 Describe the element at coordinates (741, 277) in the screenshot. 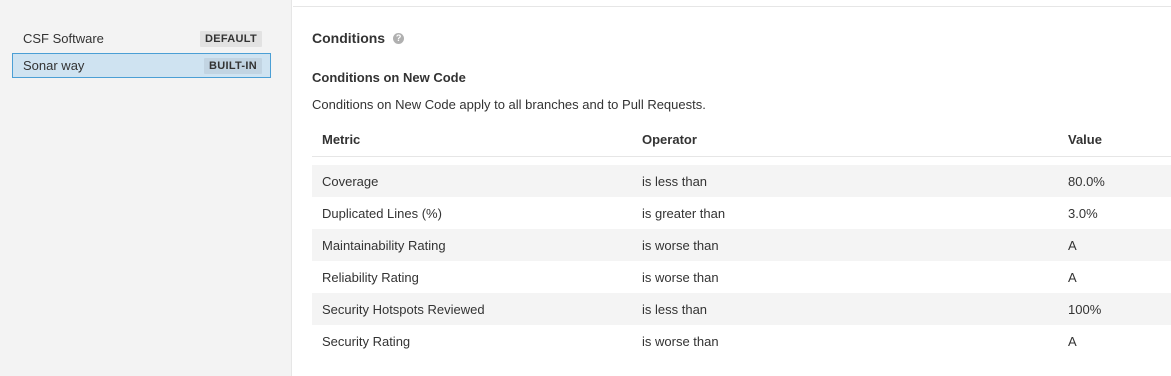

I see `table-row: Reliability Rating is worse than A` at that location.